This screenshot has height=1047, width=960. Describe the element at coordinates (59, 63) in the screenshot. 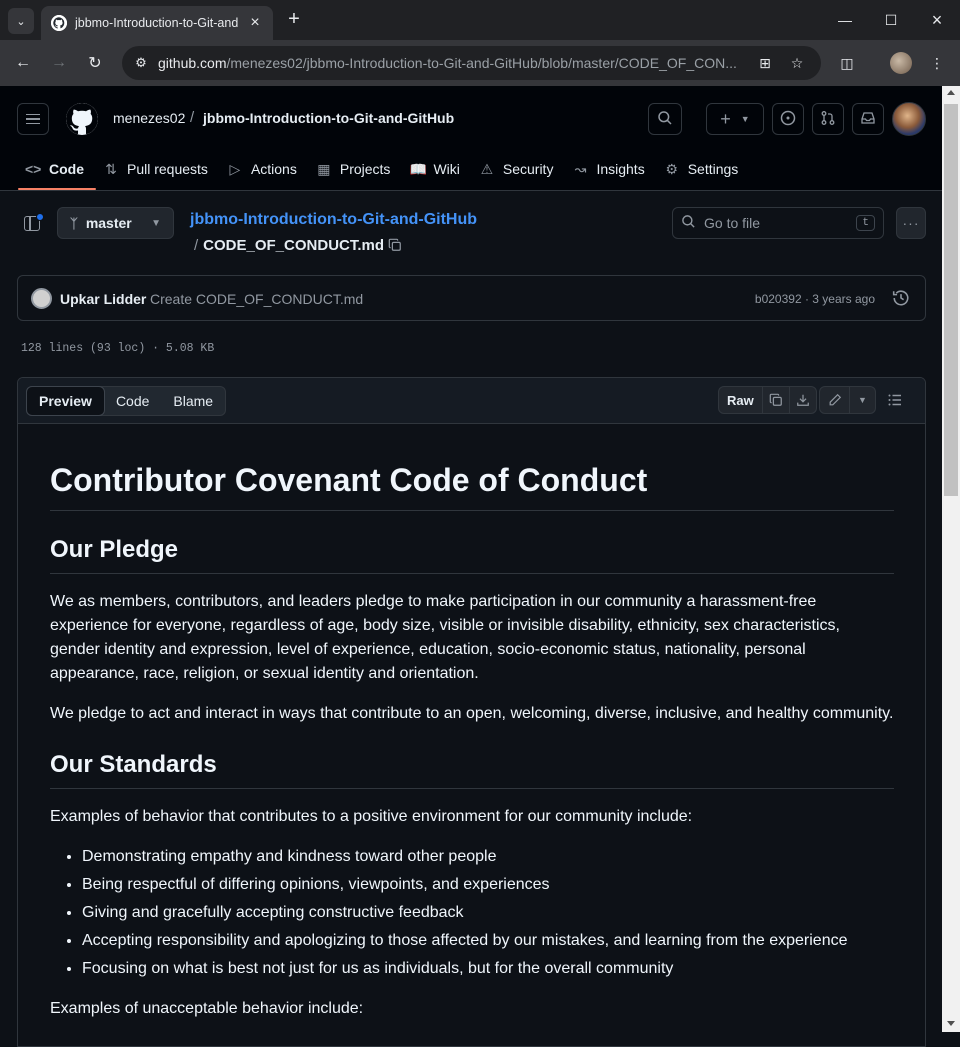

I see `forward-icon: →` at that location.